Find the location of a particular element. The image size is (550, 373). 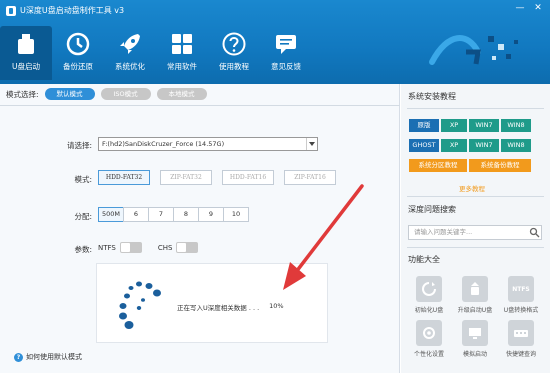

func-label: 初始化U盘 is located at coordinates (429, 310).